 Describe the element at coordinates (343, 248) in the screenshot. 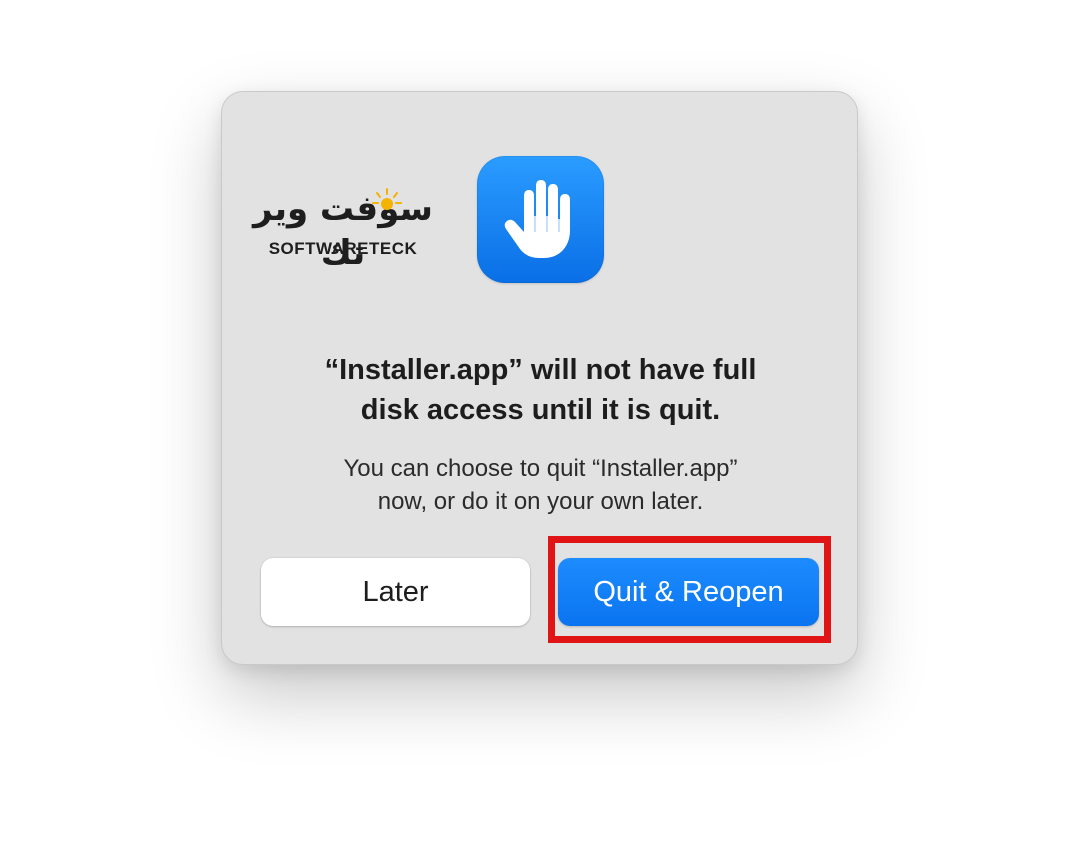

I see `watermark-latin-text: SOFTWARETECK` at that location.